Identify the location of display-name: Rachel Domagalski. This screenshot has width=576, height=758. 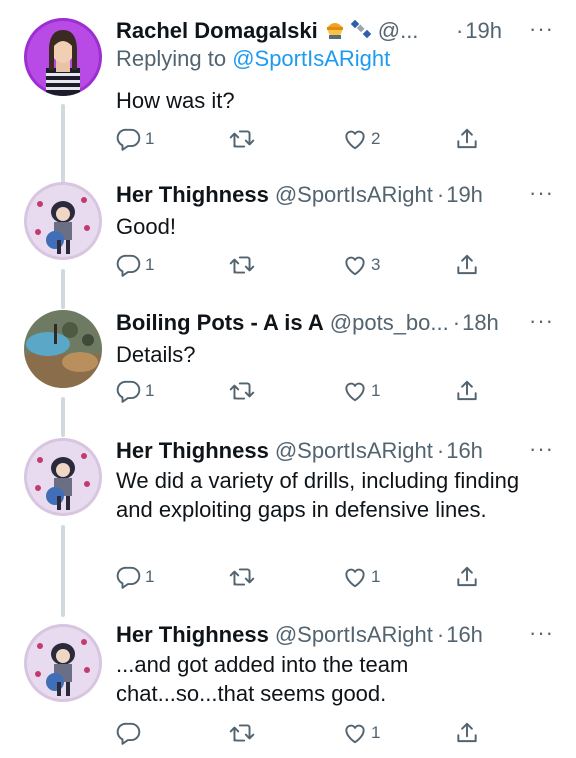
(217, 31).